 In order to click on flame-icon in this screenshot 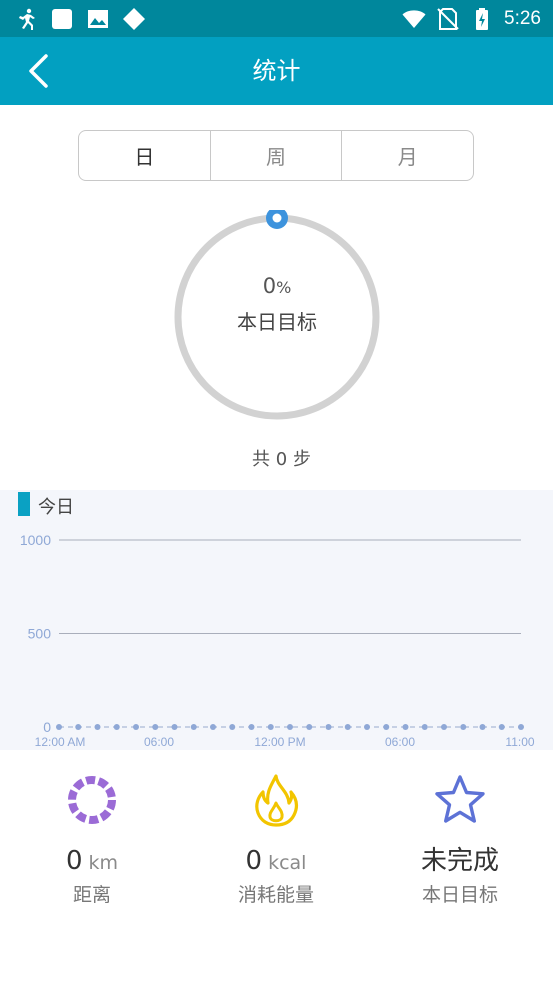, I will do `click(276, 800)`.